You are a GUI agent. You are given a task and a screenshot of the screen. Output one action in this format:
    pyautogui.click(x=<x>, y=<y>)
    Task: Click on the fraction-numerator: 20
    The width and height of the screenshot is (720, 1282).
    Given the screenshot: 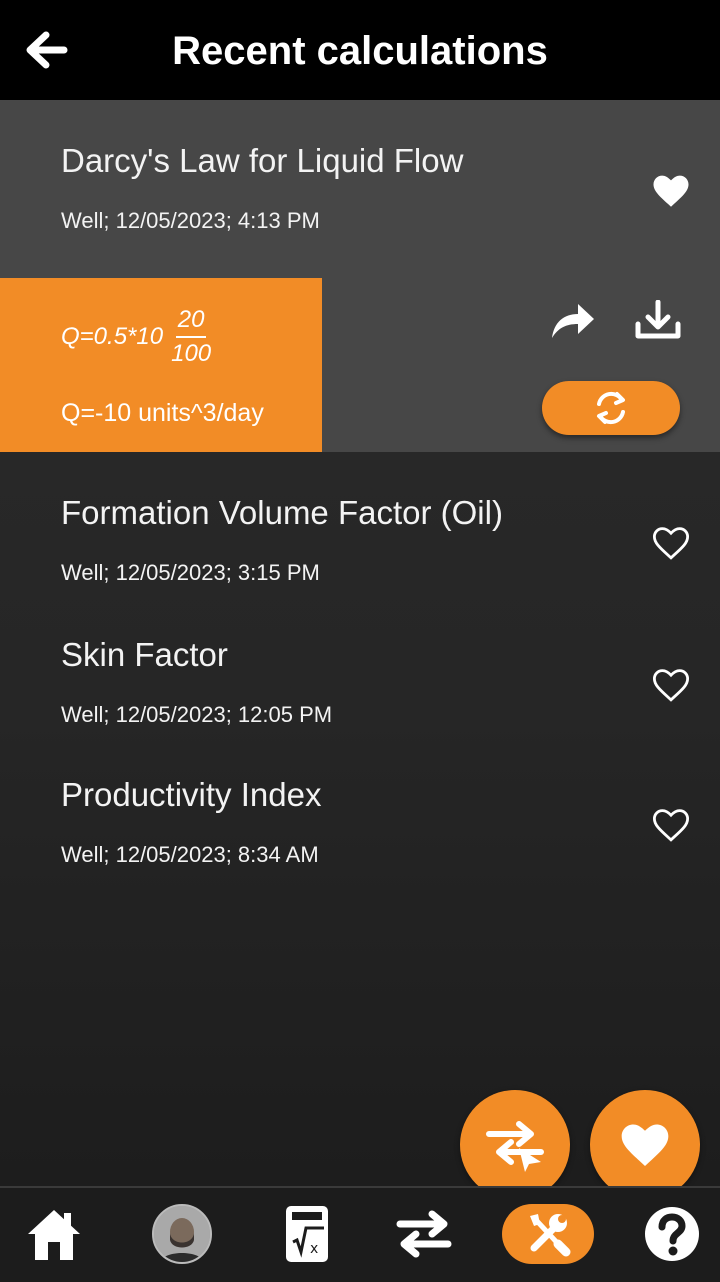 What is the action you would take?
    pyautogui.click(x=191, y=322)
    